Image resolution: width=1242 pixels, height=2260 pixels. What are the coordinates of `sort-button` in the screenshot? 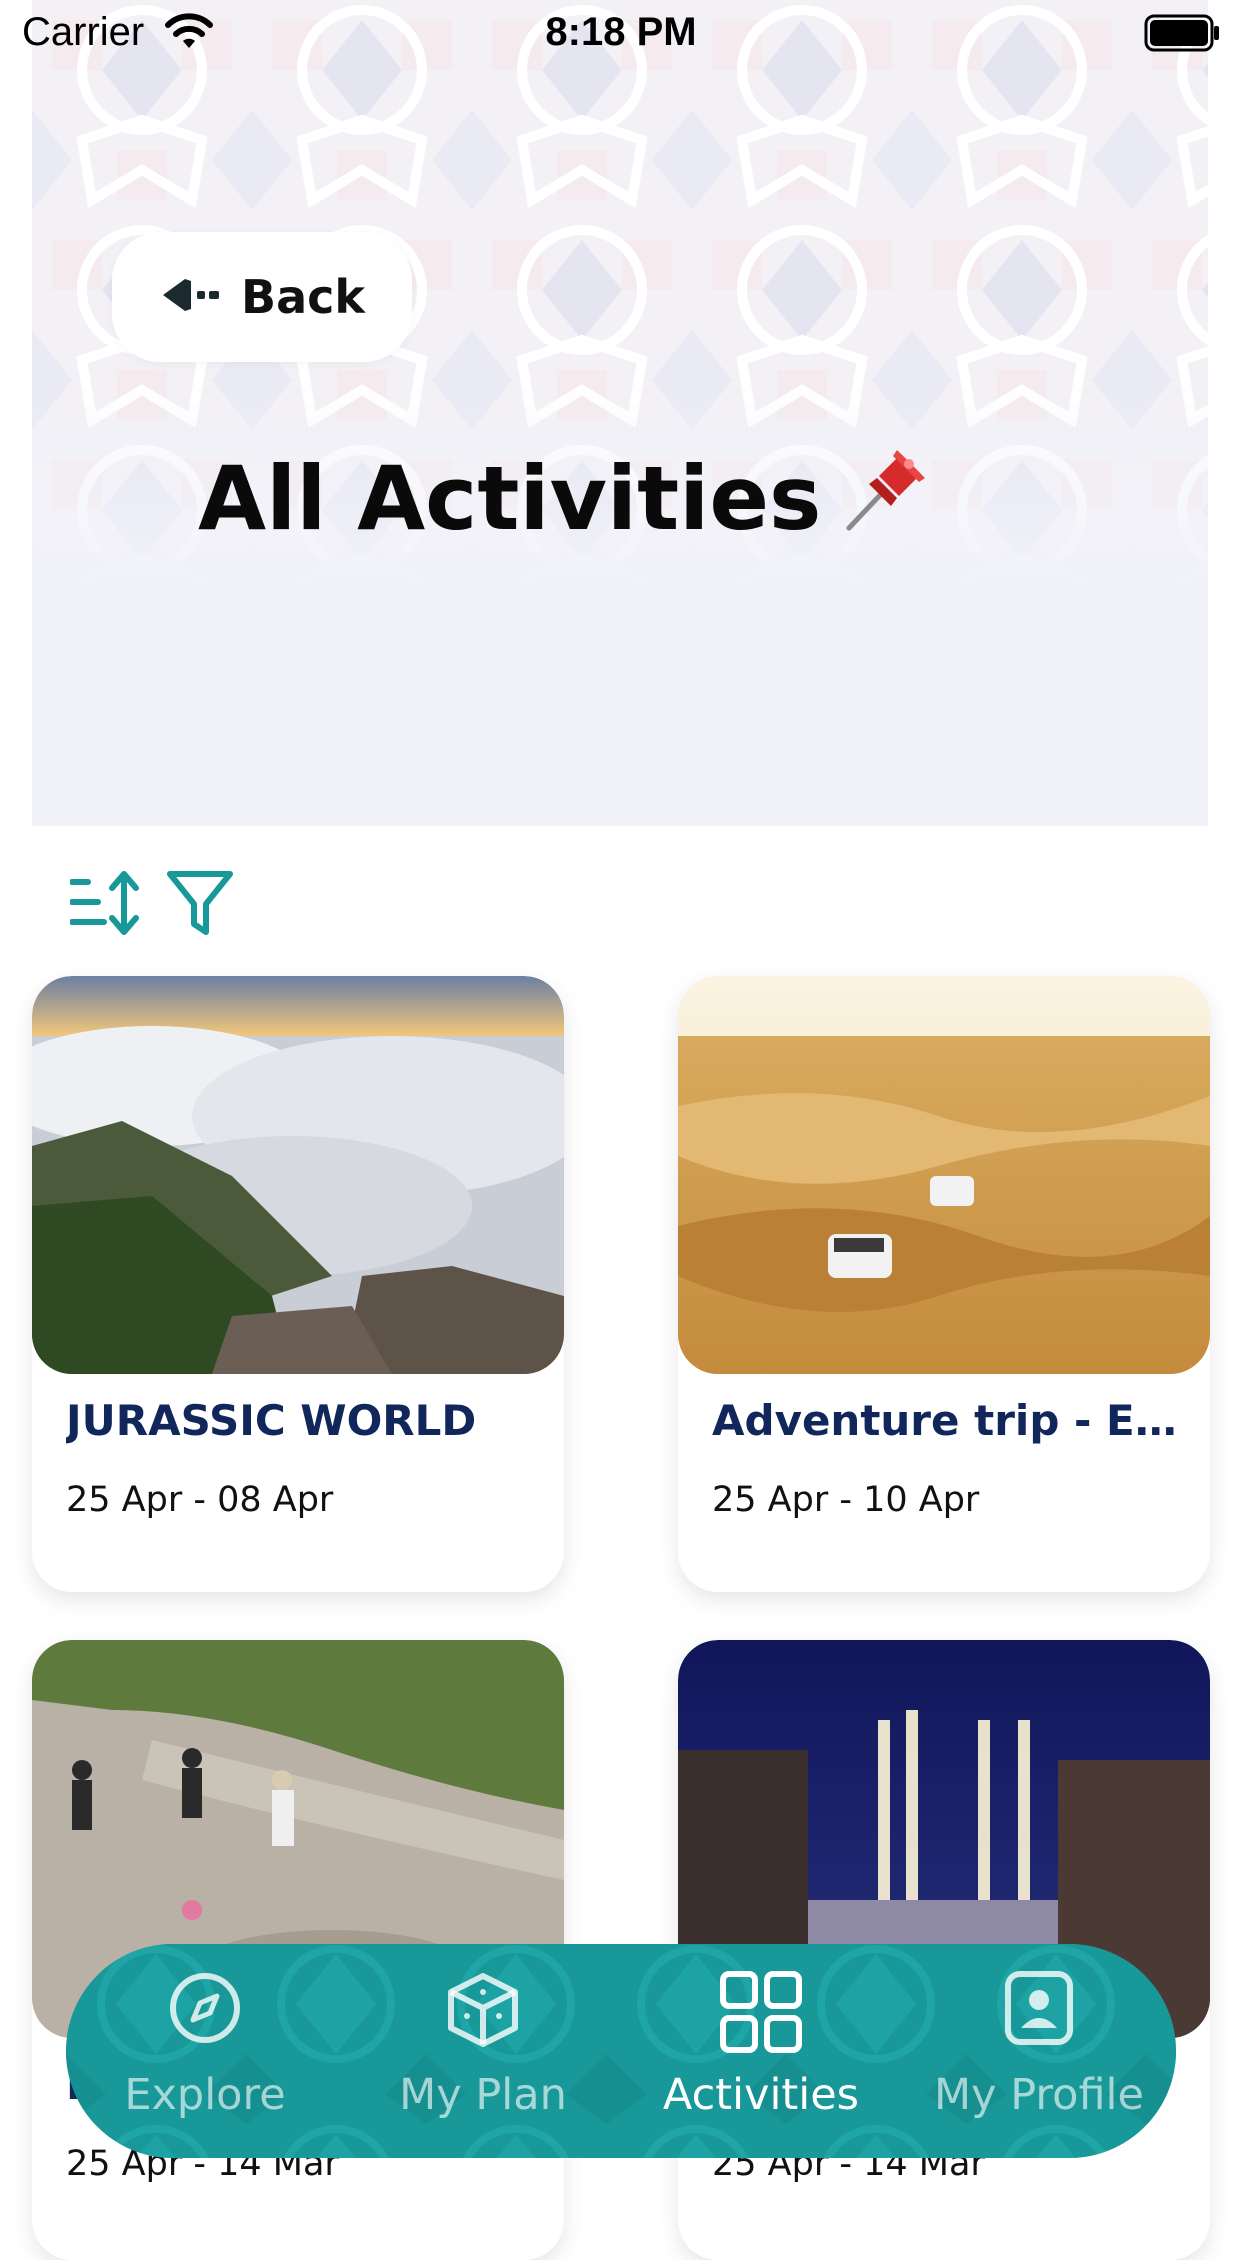 It's located at (105, 905).